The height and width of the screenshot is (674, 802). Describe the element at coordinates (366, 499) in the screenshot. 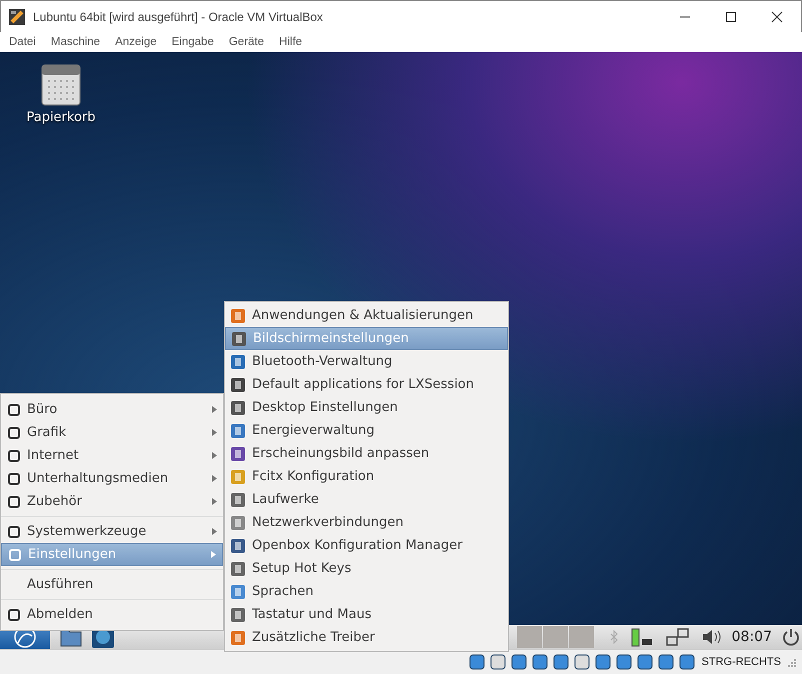

I see `menu-entry: Laufwerke` at that location.